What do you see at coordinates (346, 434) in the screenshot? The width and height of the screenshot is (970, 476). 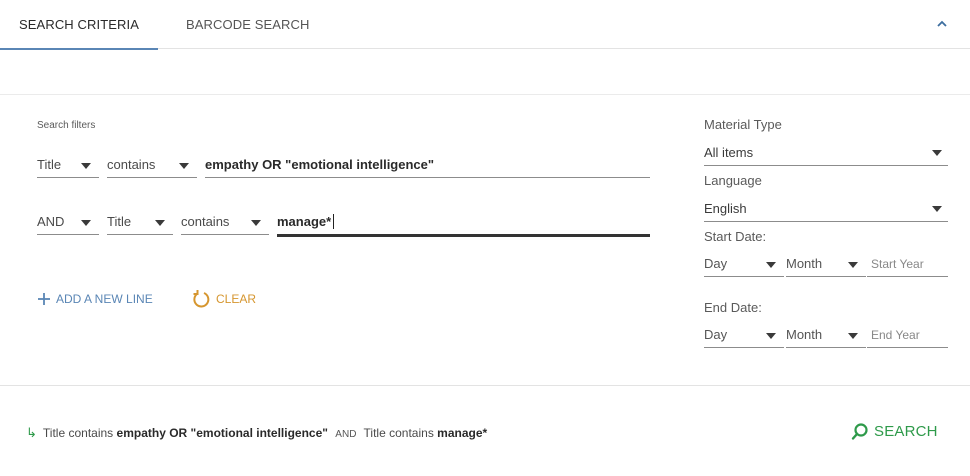 I see `summary-boolean: AND` at bounding box center [346, 434].